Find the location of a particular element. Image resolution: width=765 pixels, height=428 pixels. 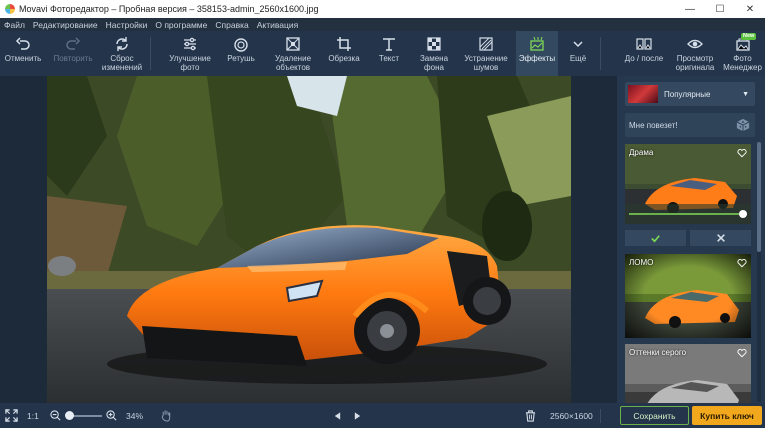

save-button: Сохранить is located at coordinates (654, 415).